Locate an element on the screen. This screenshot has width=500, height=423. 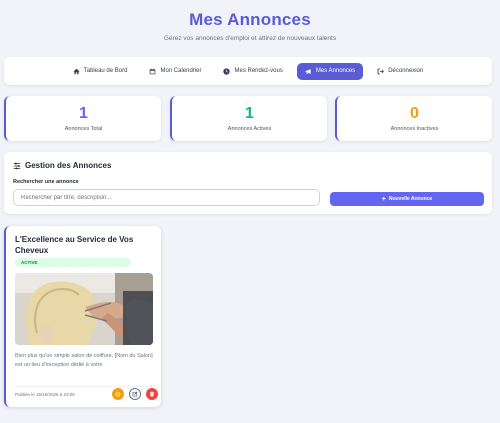
nav-item-label: Mon Calendrier is located at coordinates (181, 71).